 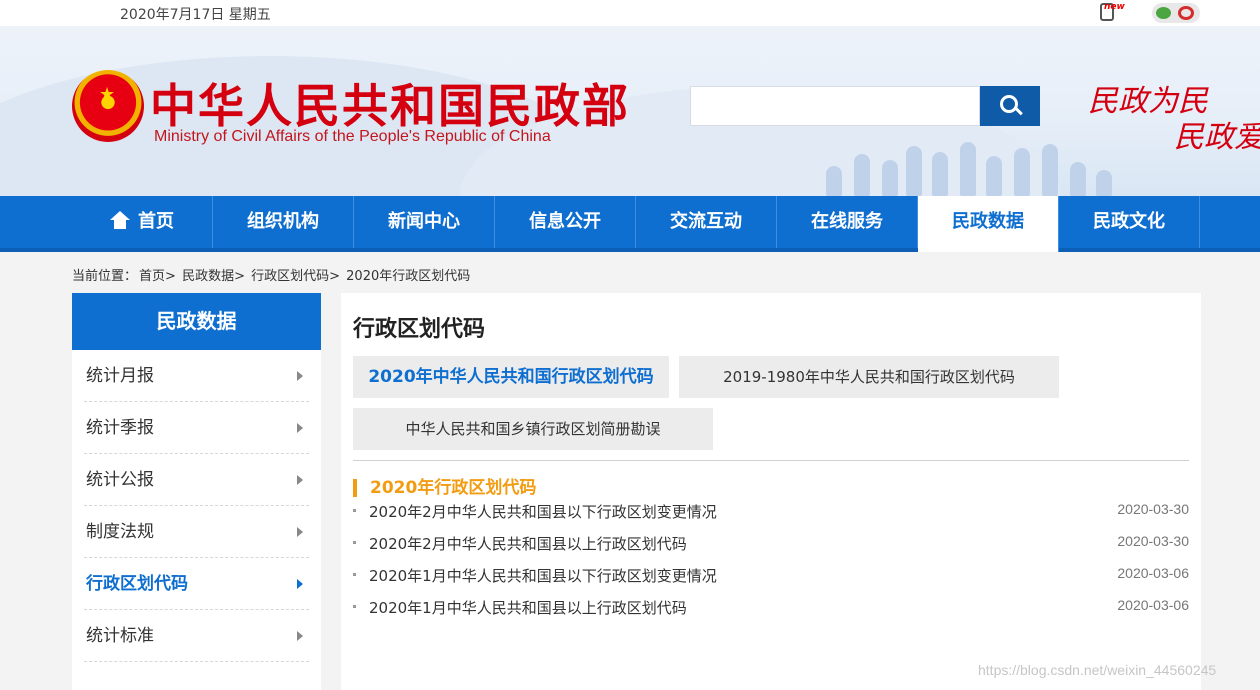 I want to click on sidebar-item-monthly: 统计月报, so click(x=196, y=376).